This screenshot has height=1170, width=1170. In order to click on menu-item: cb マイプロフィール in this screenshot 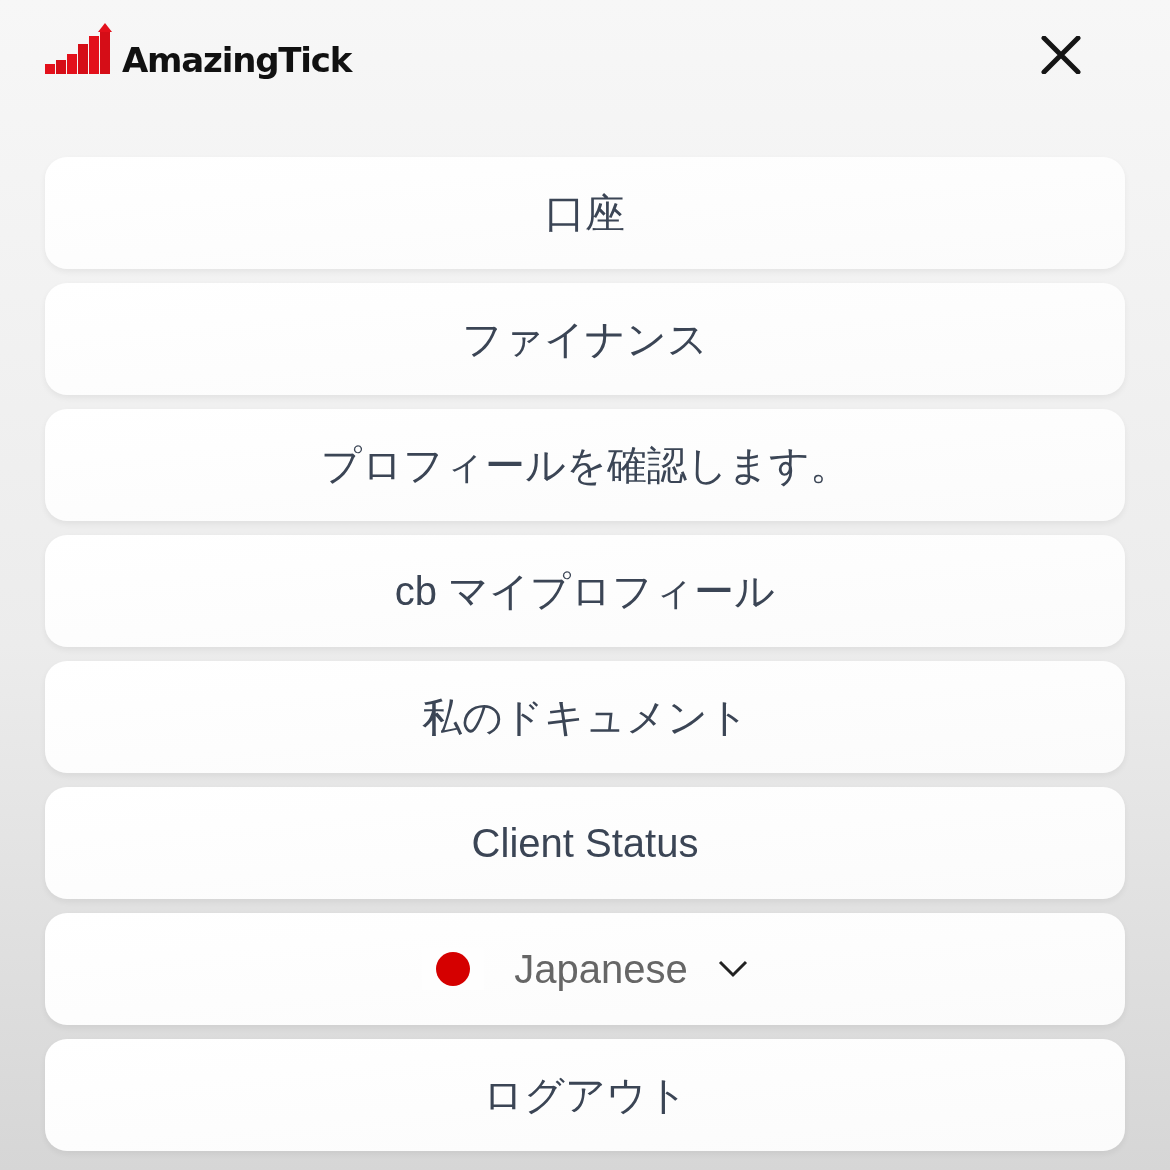, I will do `click(585, 591)`.